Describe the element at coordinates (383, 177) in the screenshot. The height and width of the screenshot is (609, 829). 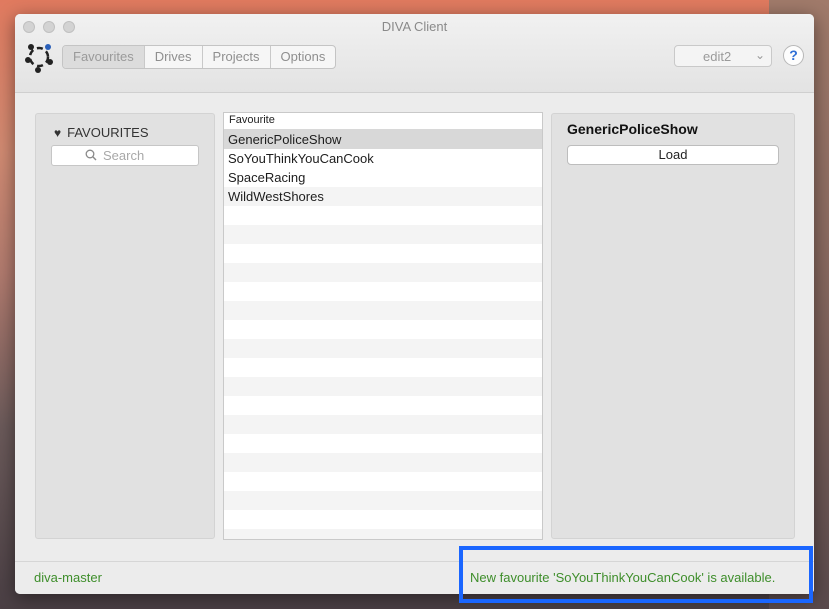
I see `table-row: SpaceRacing` at that location.